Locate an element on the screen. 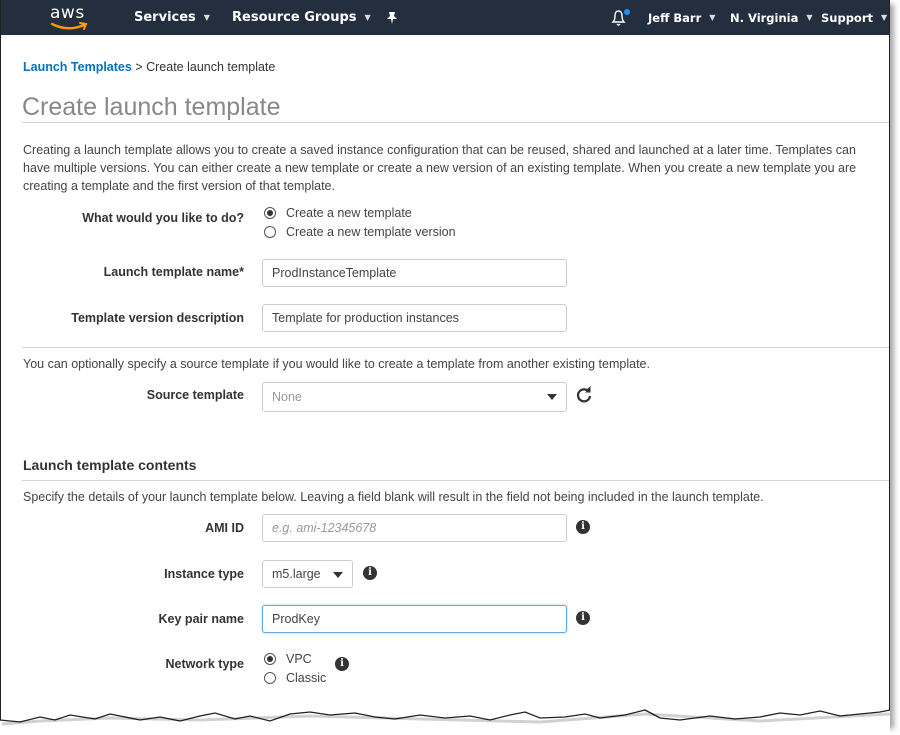  breadcrumb-current: Create launch template is located at coordinates (211, 67).